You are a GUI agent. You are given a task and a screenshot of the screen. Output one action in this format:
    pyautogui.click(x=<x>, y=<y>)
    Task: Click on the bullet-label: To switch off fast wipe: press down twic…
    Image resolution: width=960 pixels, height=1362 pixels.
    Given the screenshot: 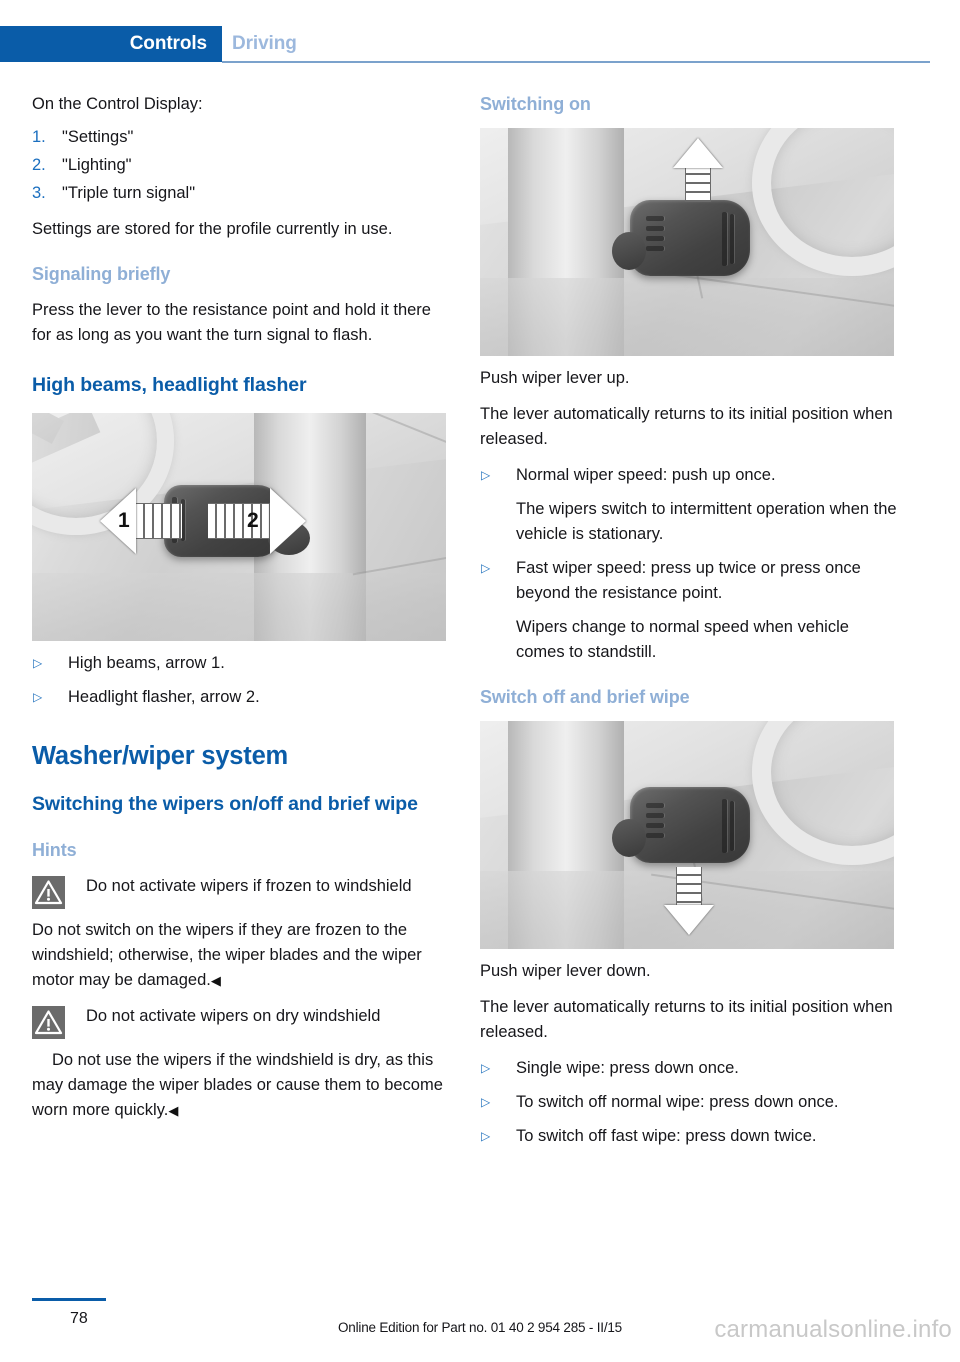 What is the action you would take?
    pyautogui.click(x=666, y=1136)
    